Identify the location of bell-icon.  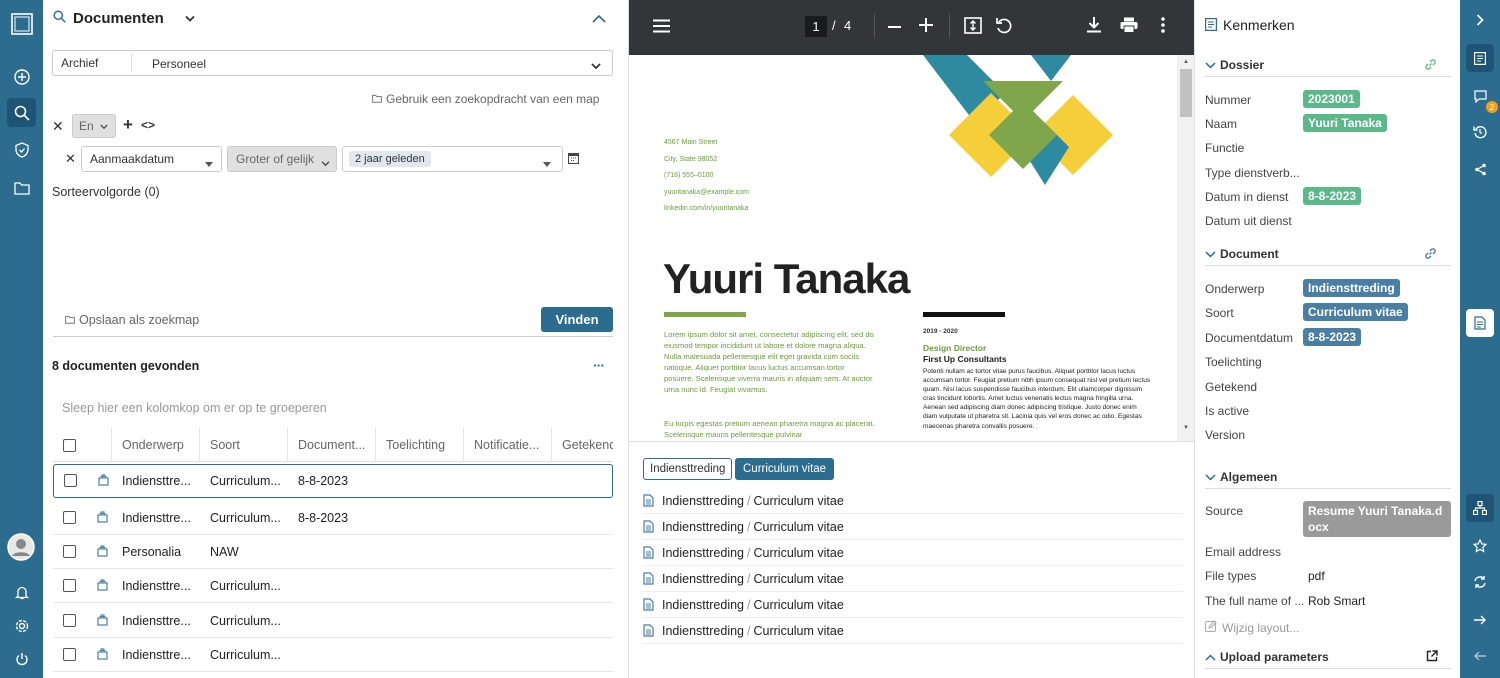
(21, 592).